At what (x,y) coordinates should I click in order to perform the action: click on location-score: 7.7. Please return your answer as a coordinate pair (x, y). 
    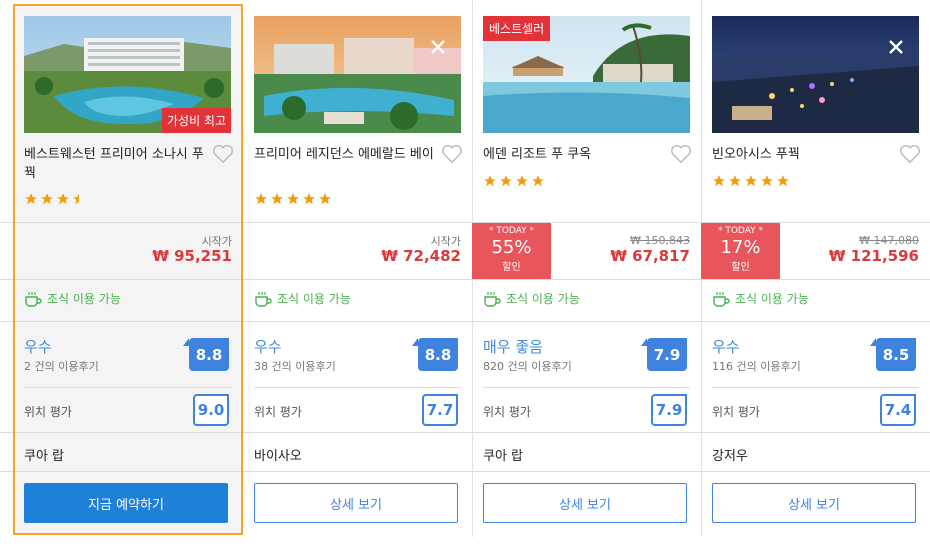
    Looking at the image, I should click on (440, 410).